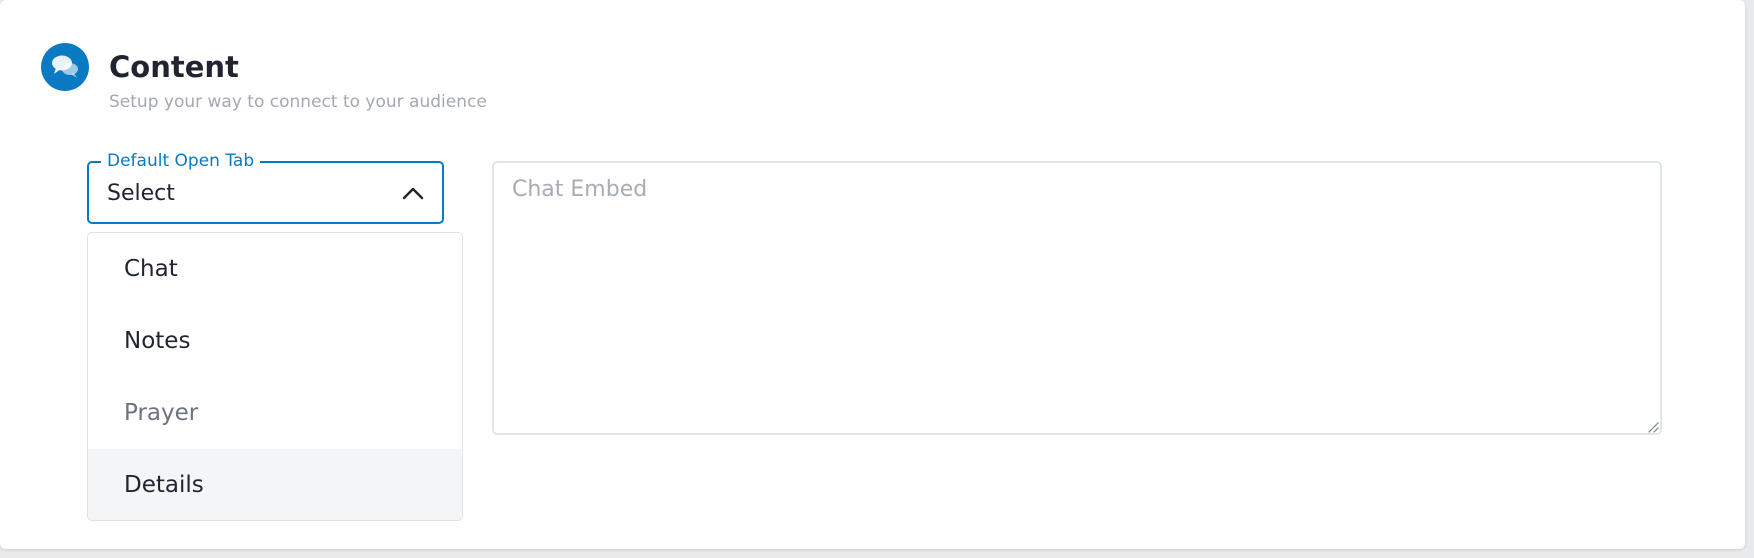  Describe the element at coordinates (181, 161) in the screenshot. I see `default-open-tab-label: Default Open Tab` at that location.